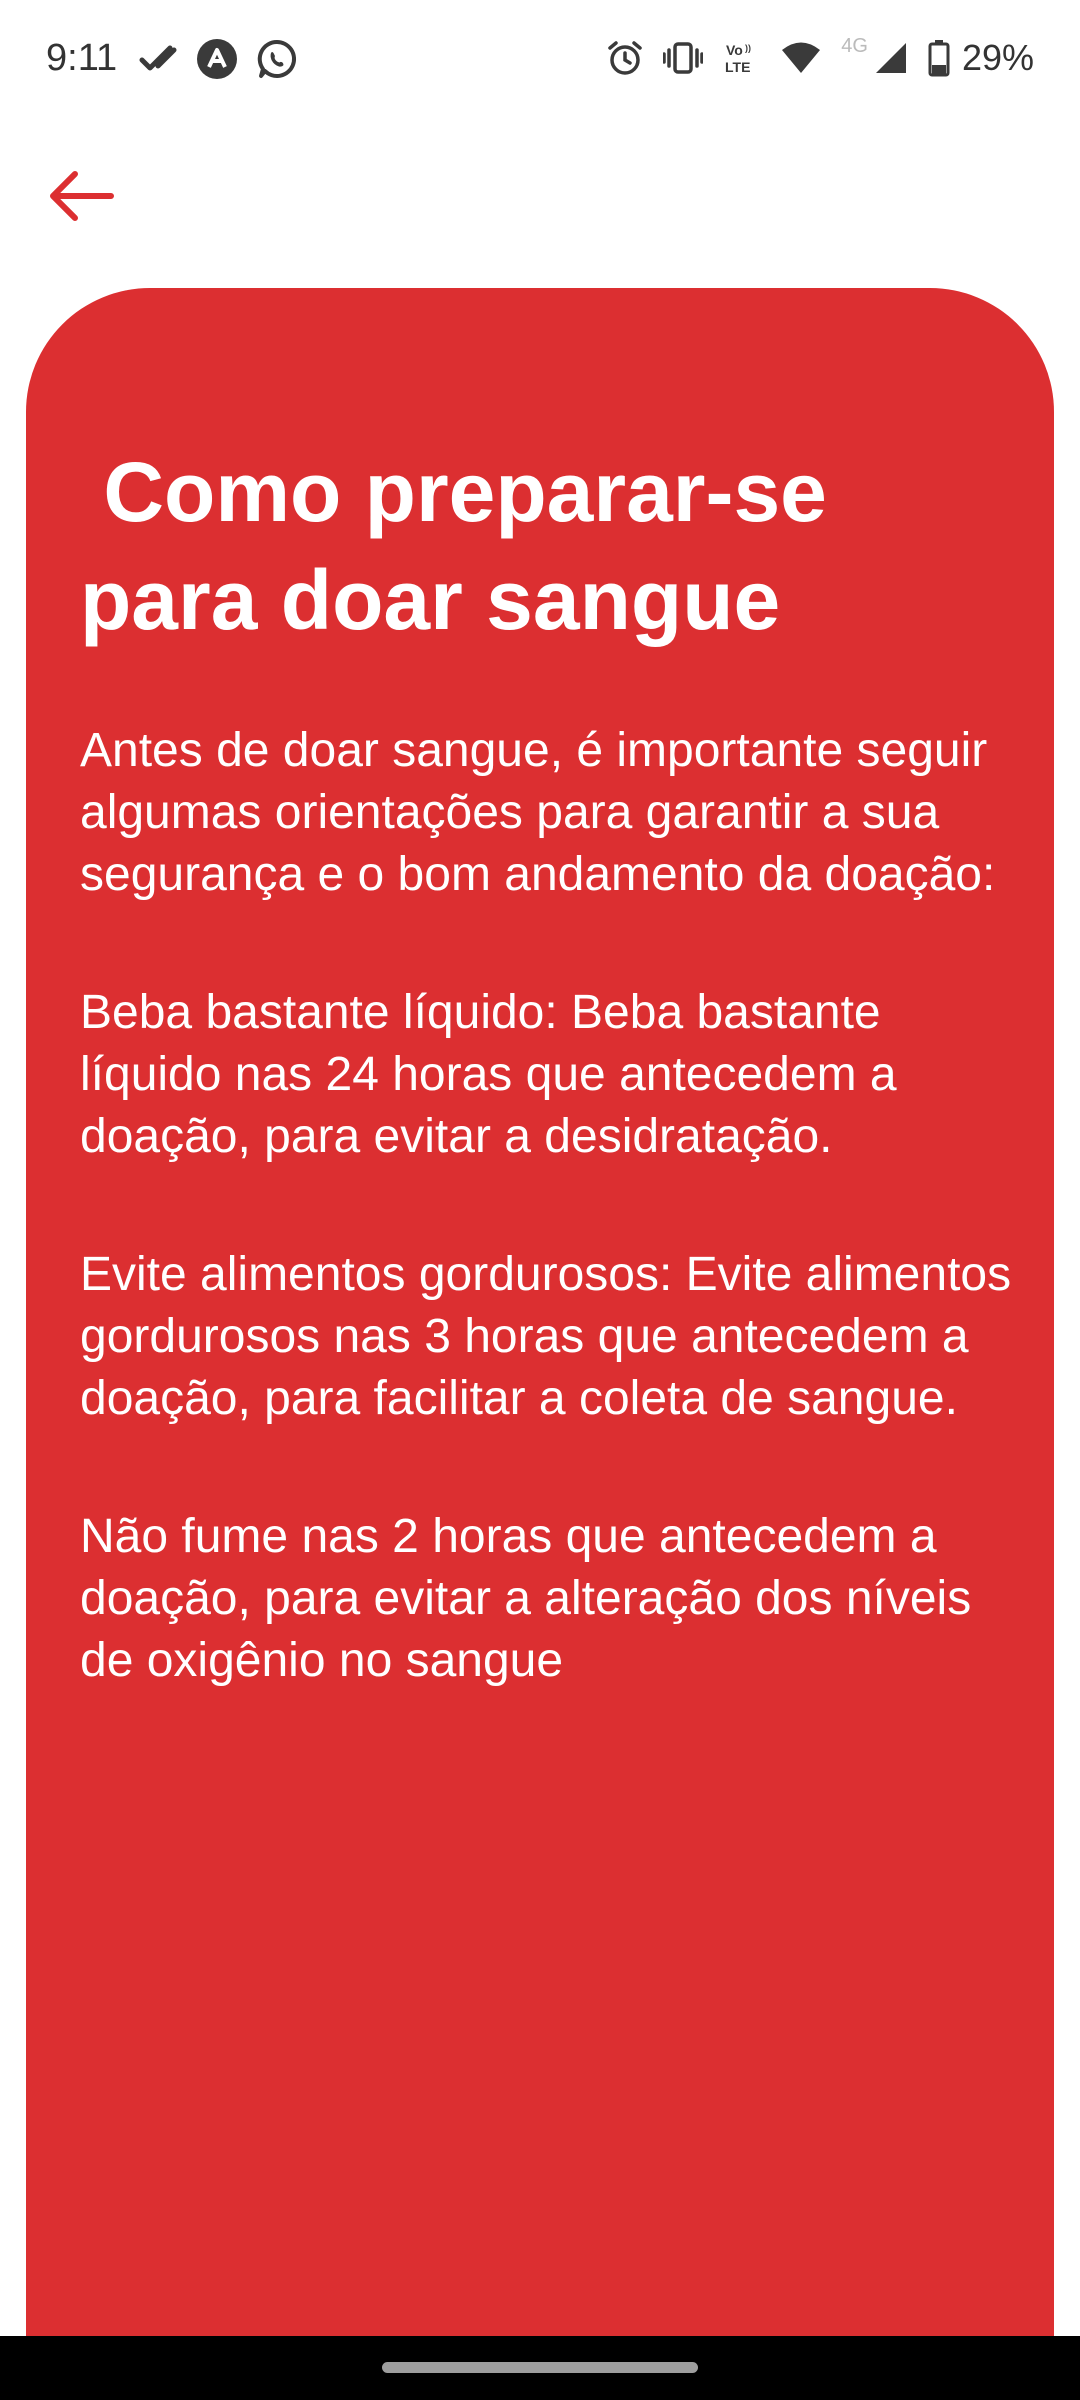 This screenshot has height=2400, width=1080. I want to click on status-right-icons: Vo )) LTE 4G 29%, so click(820, 57).